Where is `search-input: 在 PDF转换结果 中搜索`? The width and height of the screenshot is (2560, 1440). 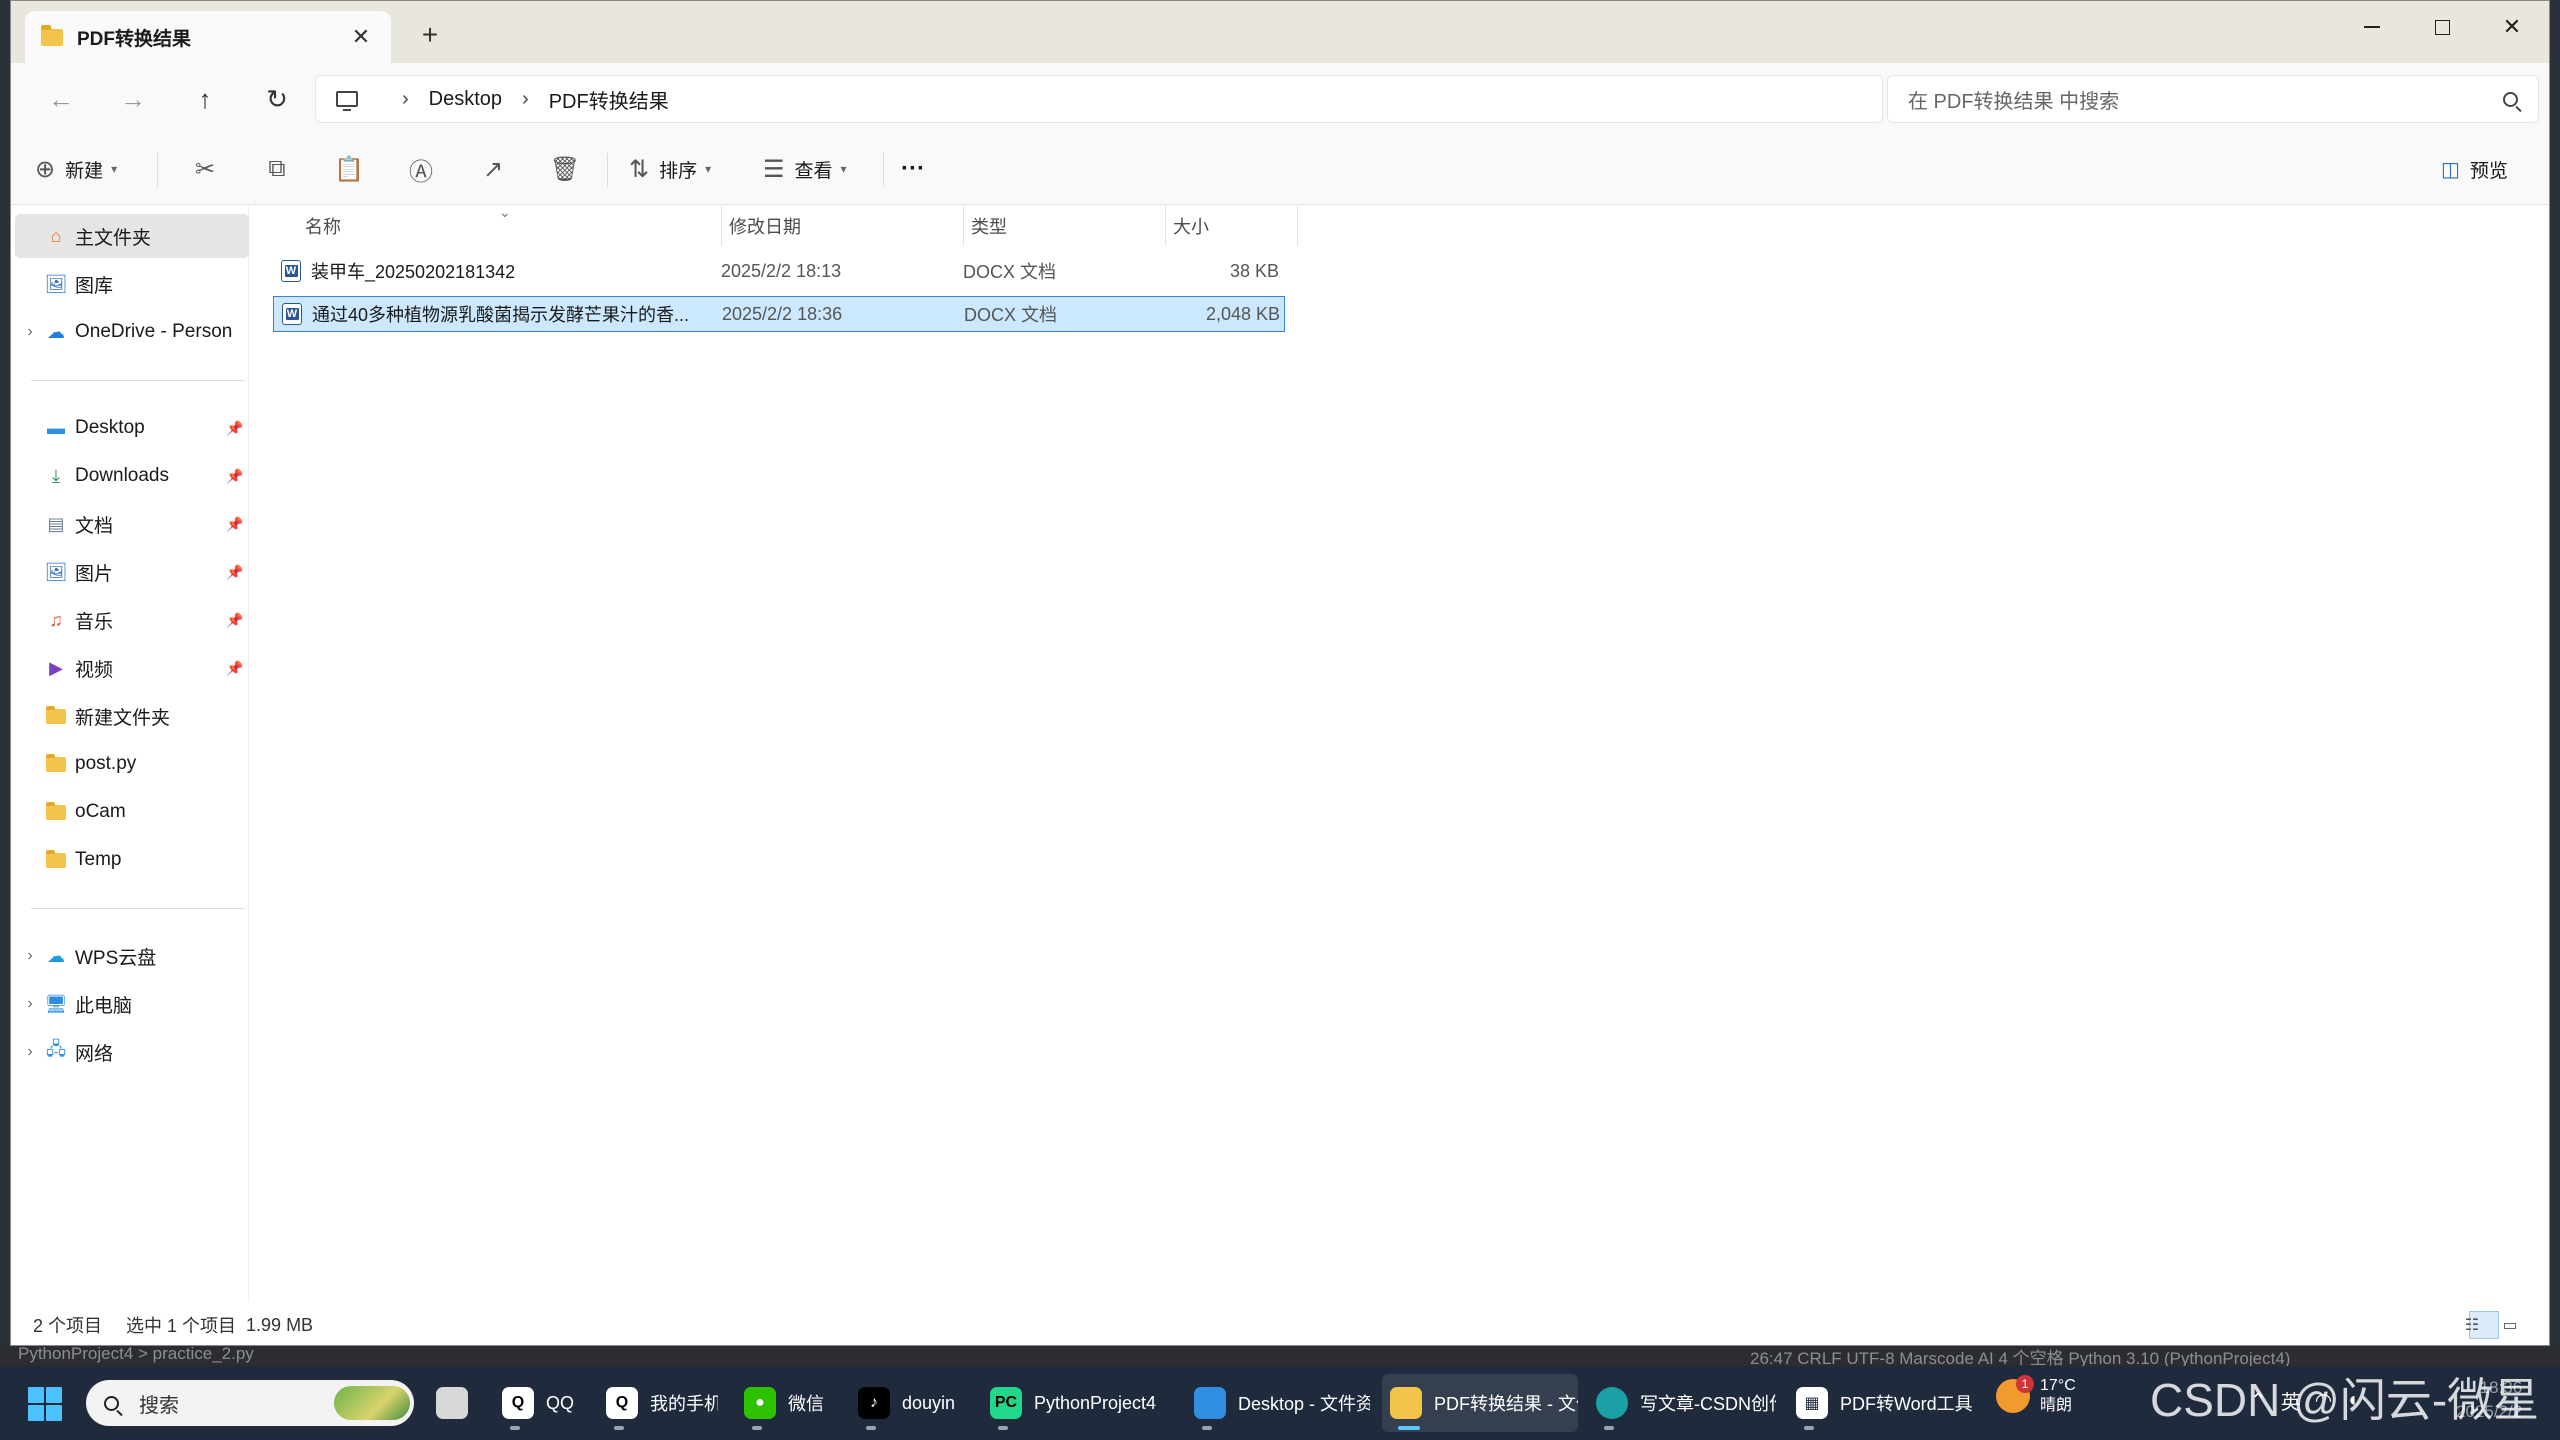 search-input: 在 PDF转换结果 中搜索 is located at coordinates (2213, 99).